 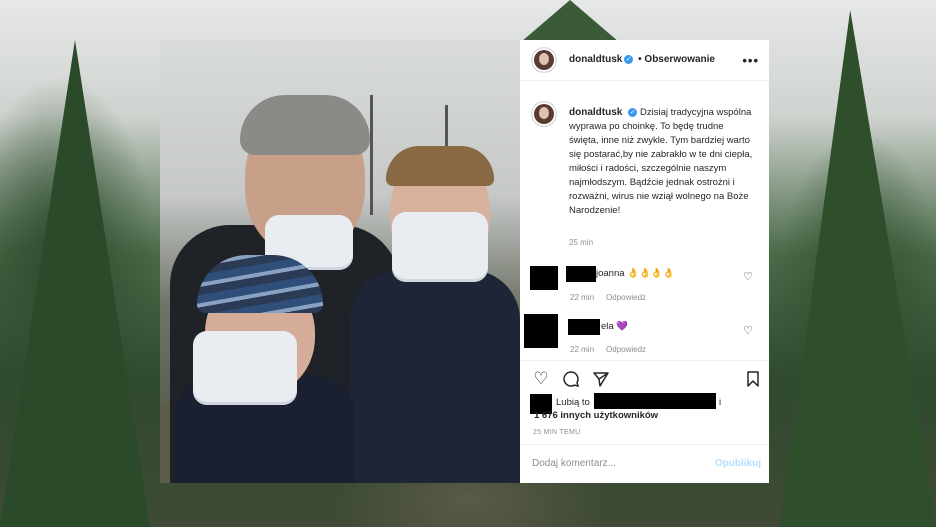 I want to click on post-header: donaldtusk ✓ • Obserwowanie •••, so click(x=644, y=60).